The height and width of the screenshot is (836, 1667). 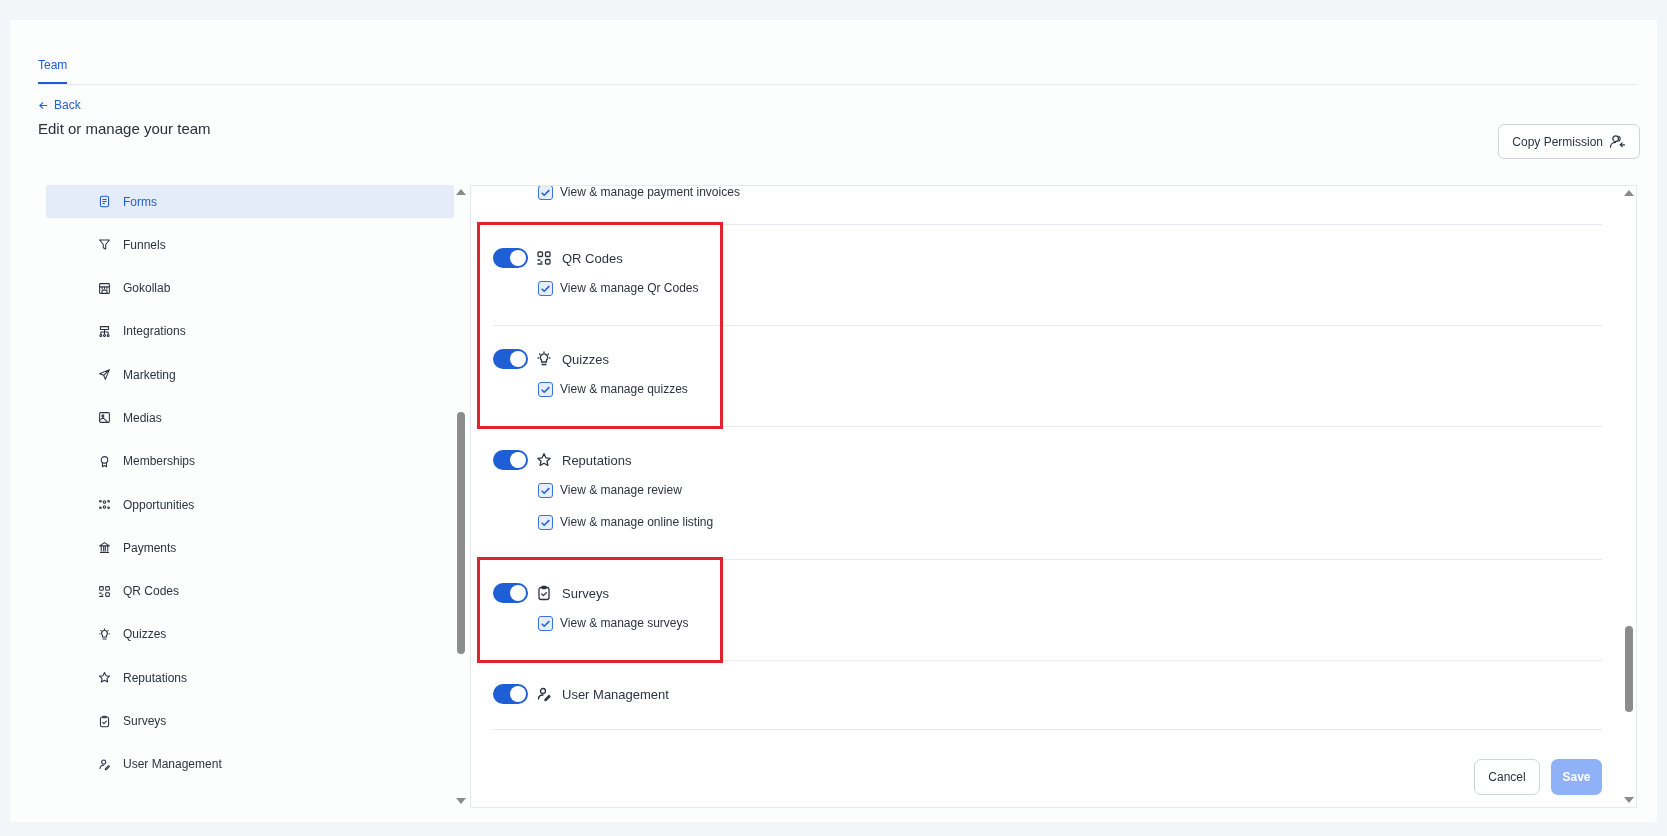 I want to click on sidebar-item: Opportunities, so click(x=250, y=505).